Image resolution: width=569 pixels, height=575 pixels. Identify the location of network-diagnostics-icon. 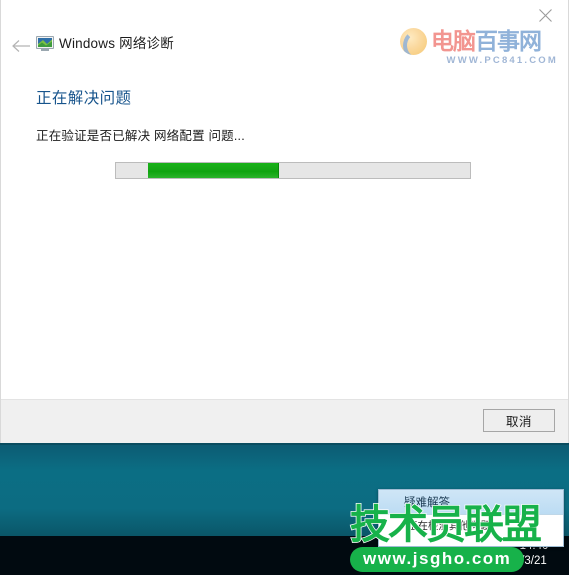
(45, 44).